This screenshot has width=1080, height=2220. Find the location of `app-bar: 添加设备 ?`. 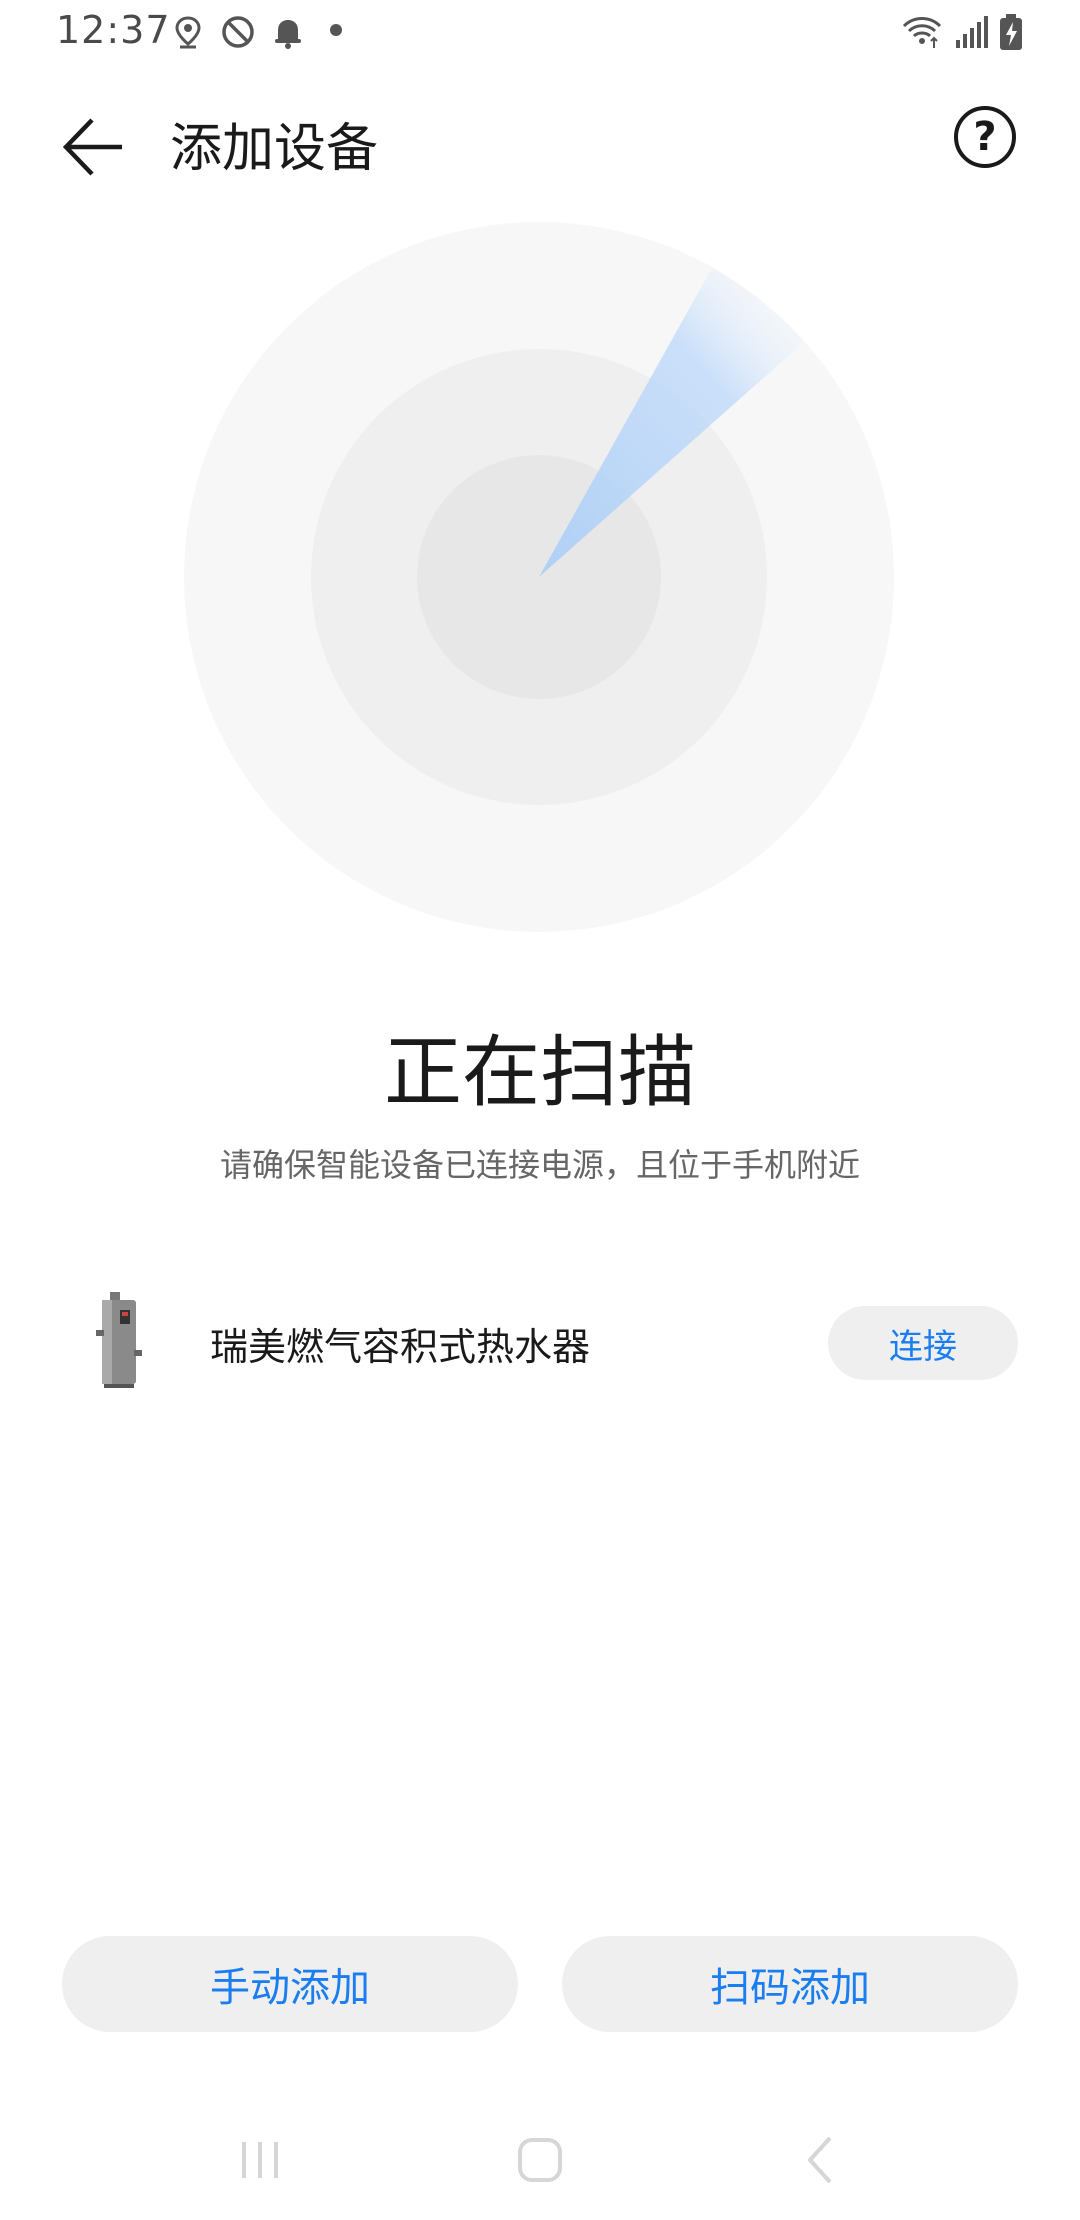

app-bar: 添加设备 ? is located at coordinates (540, 140).